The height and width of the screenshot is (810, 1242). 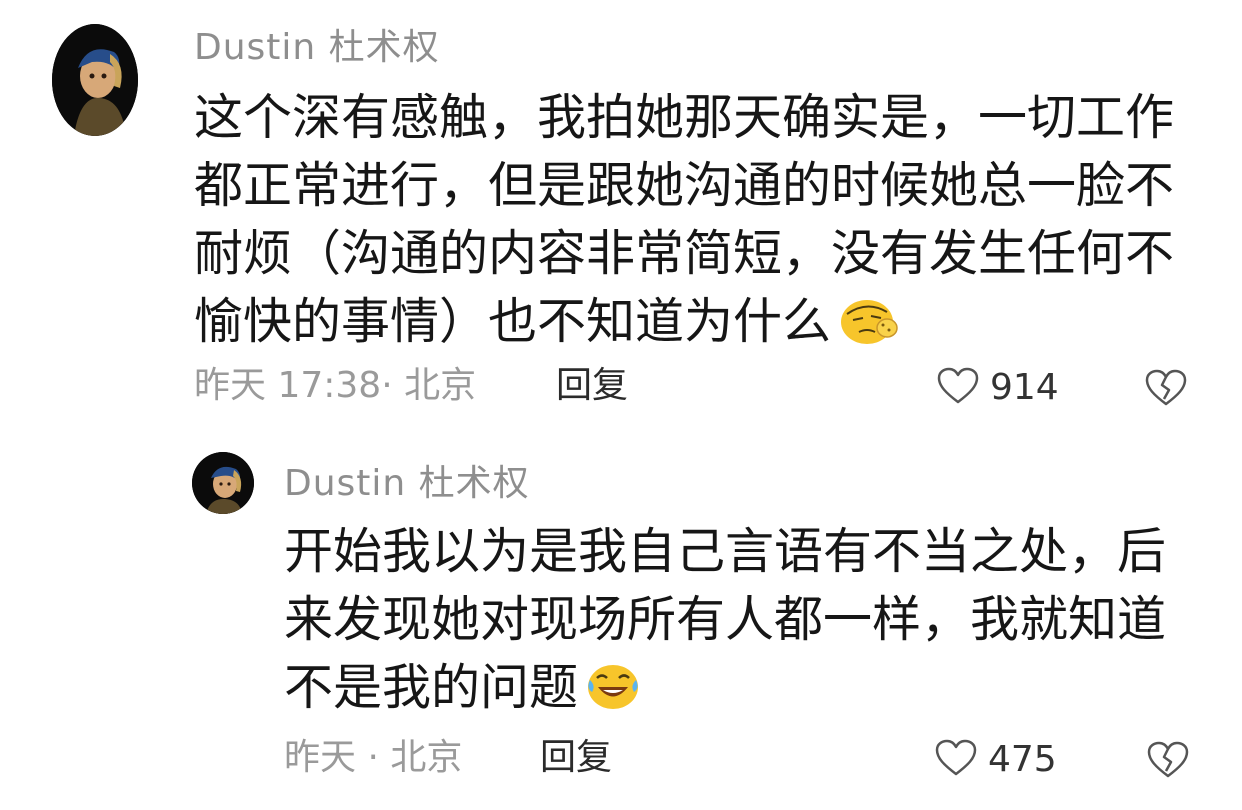 I want to click on like-count: 475, so click(x=1022, y=759).